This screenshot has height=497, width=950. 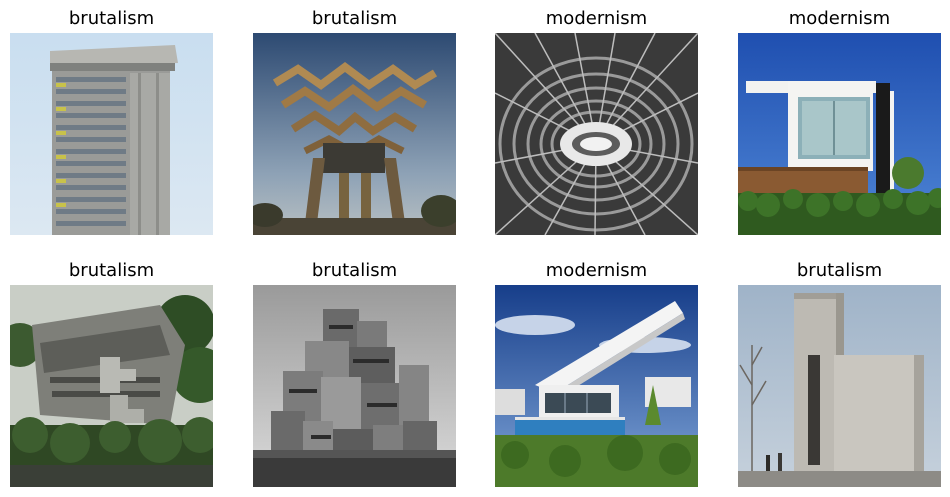 I want to click on stair-building-image, so click(x=111, y=386).